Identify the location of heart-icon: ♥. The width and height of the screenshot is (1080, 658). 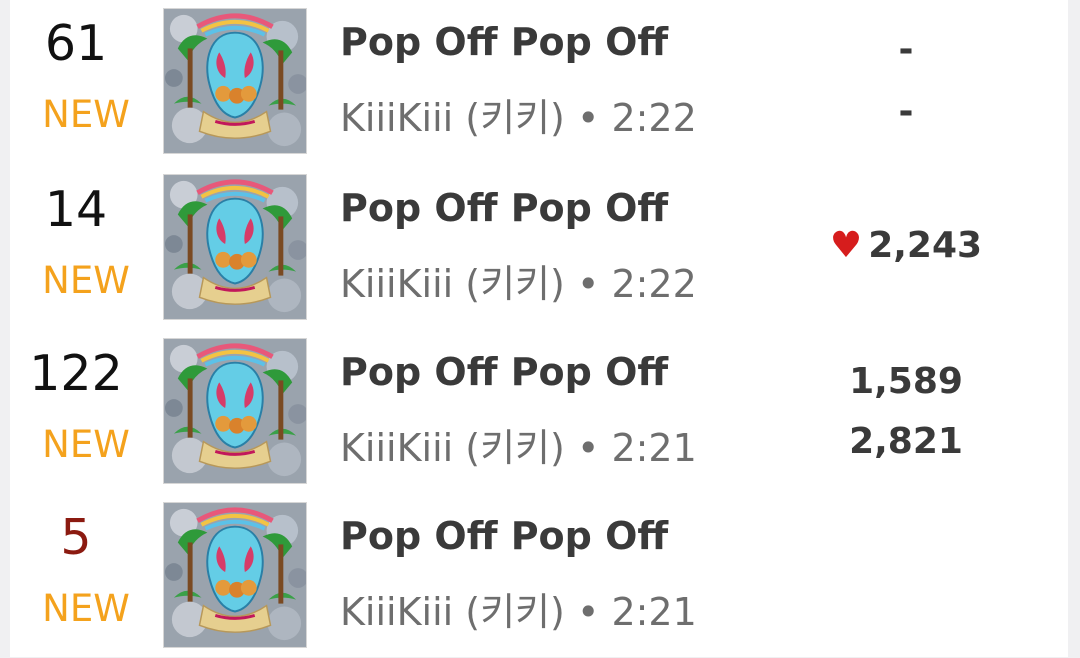
(846, 245).